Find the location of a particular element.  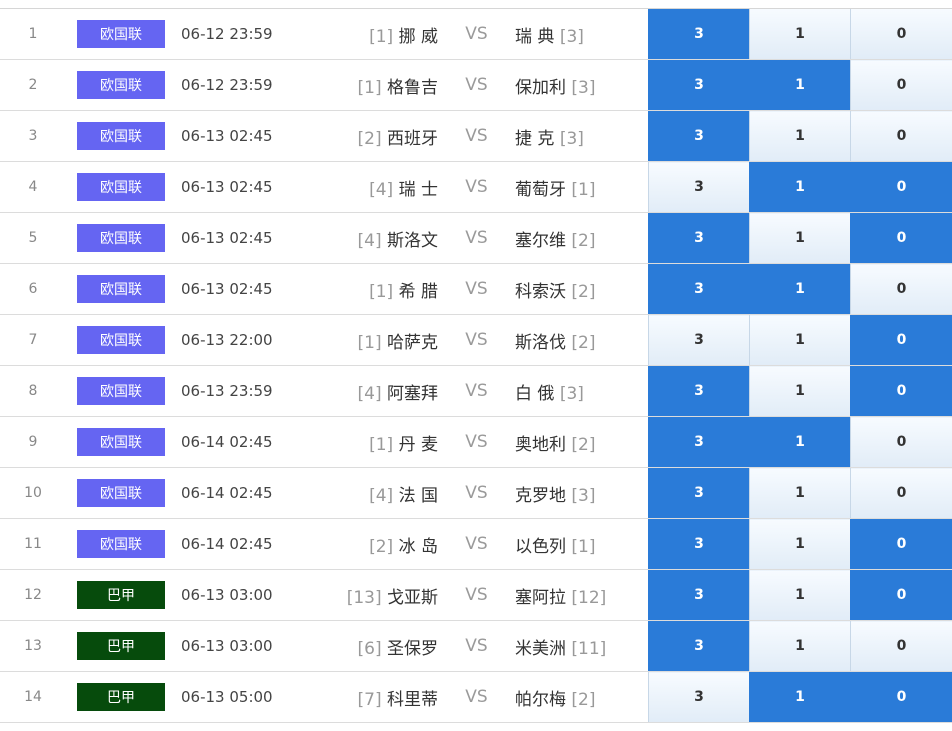

match-row: 12 巴甲 06-13 03:00 [13] 戈亚斯 VS 塞阿拉 [12] 3 1 0 is located at coordinates (476, 595).